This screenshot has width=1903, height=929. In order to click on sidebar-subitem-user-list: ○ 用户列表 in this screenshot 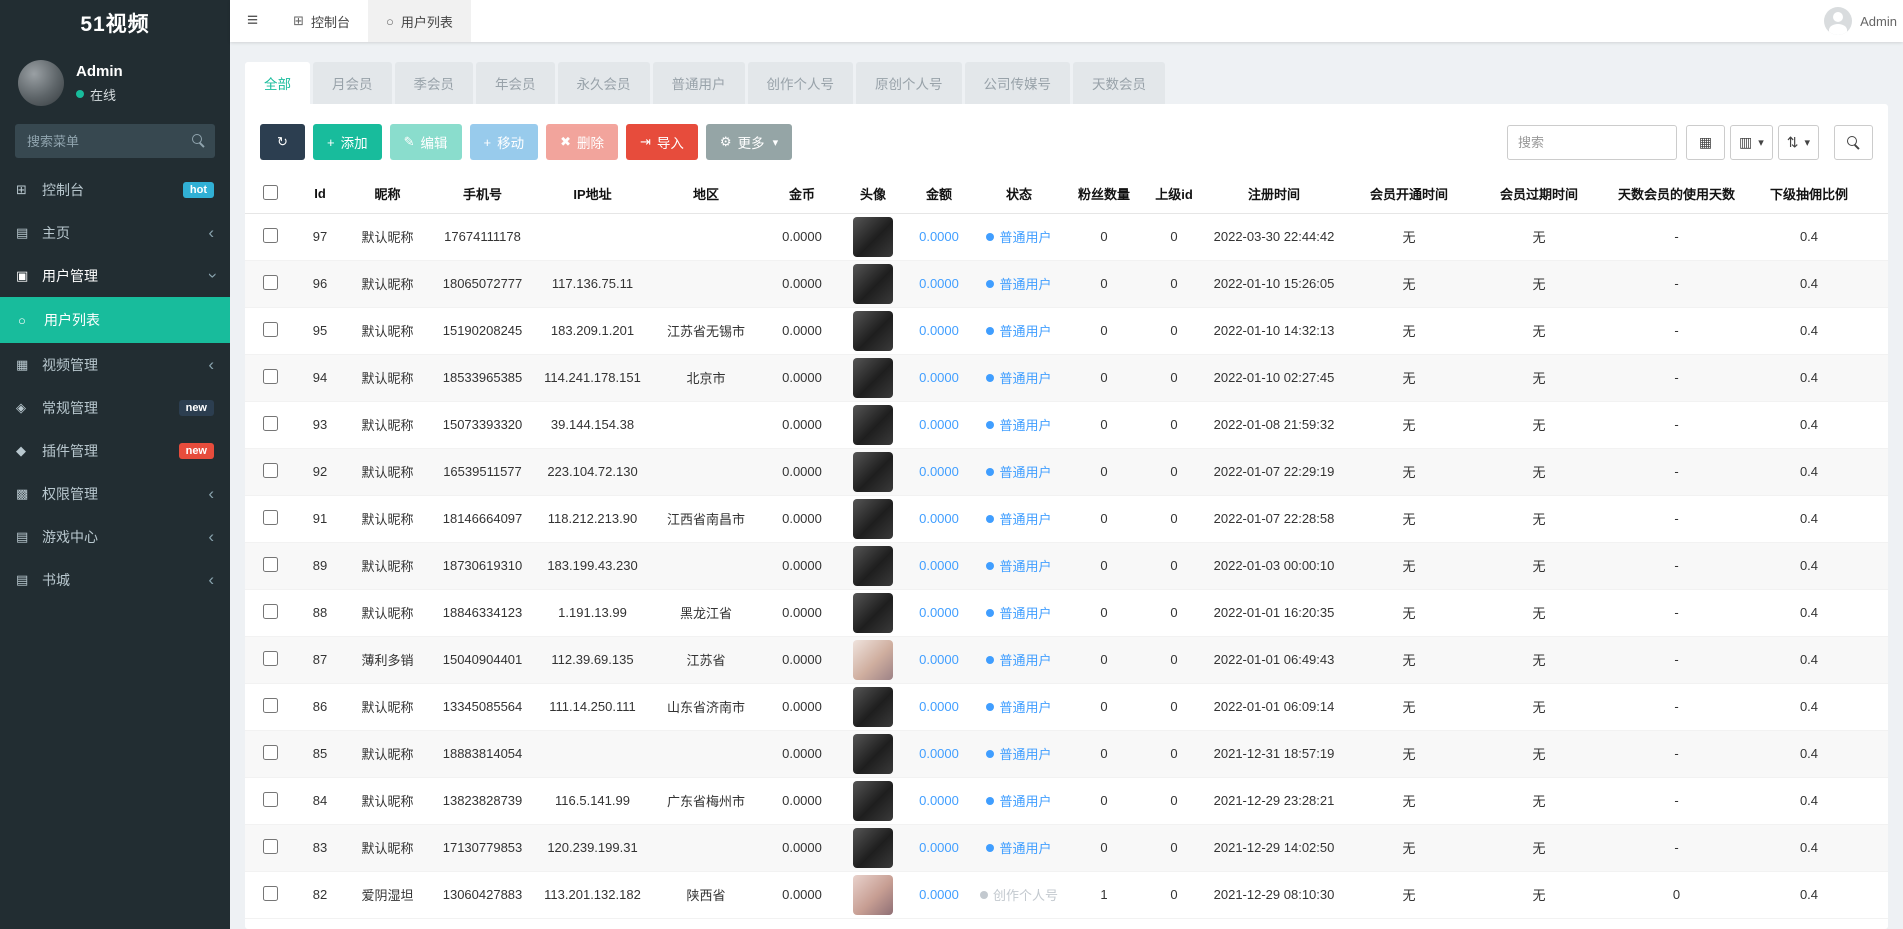, I will do `click(115, 320)`.